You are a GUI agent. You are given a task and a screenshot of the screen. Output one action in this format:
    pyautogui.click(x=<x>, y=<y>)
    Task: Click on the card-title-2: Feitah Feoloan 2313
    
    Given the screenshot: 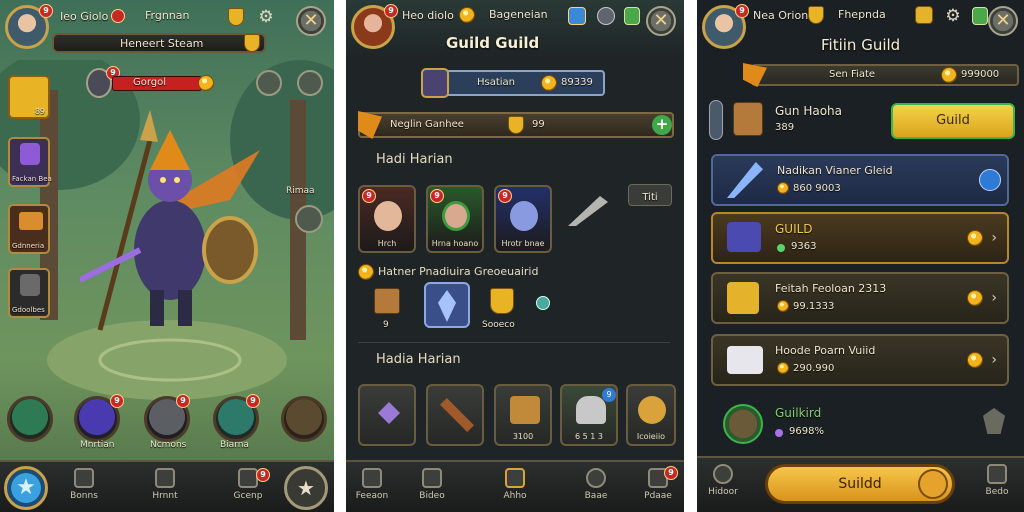 What is the action you would take?
    pyautogui.click(x=831, y=288)
    